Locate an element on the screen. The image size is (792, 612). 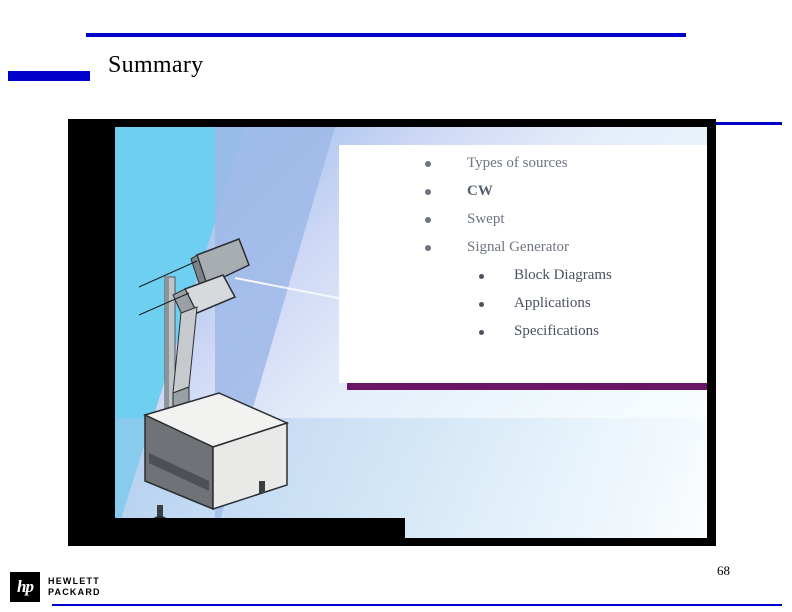
header-left-accent-bar is located at coordinates (49, 76).